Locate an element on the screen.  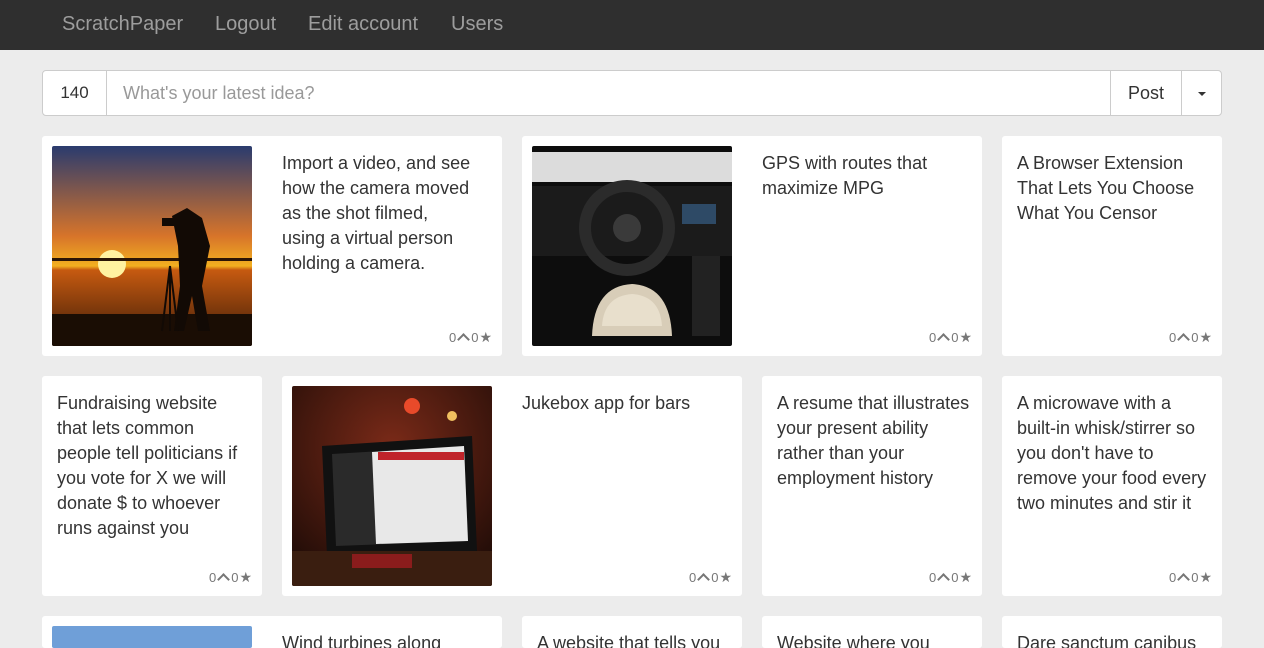
caret-down-icon is located at coordinates (1202, 94).